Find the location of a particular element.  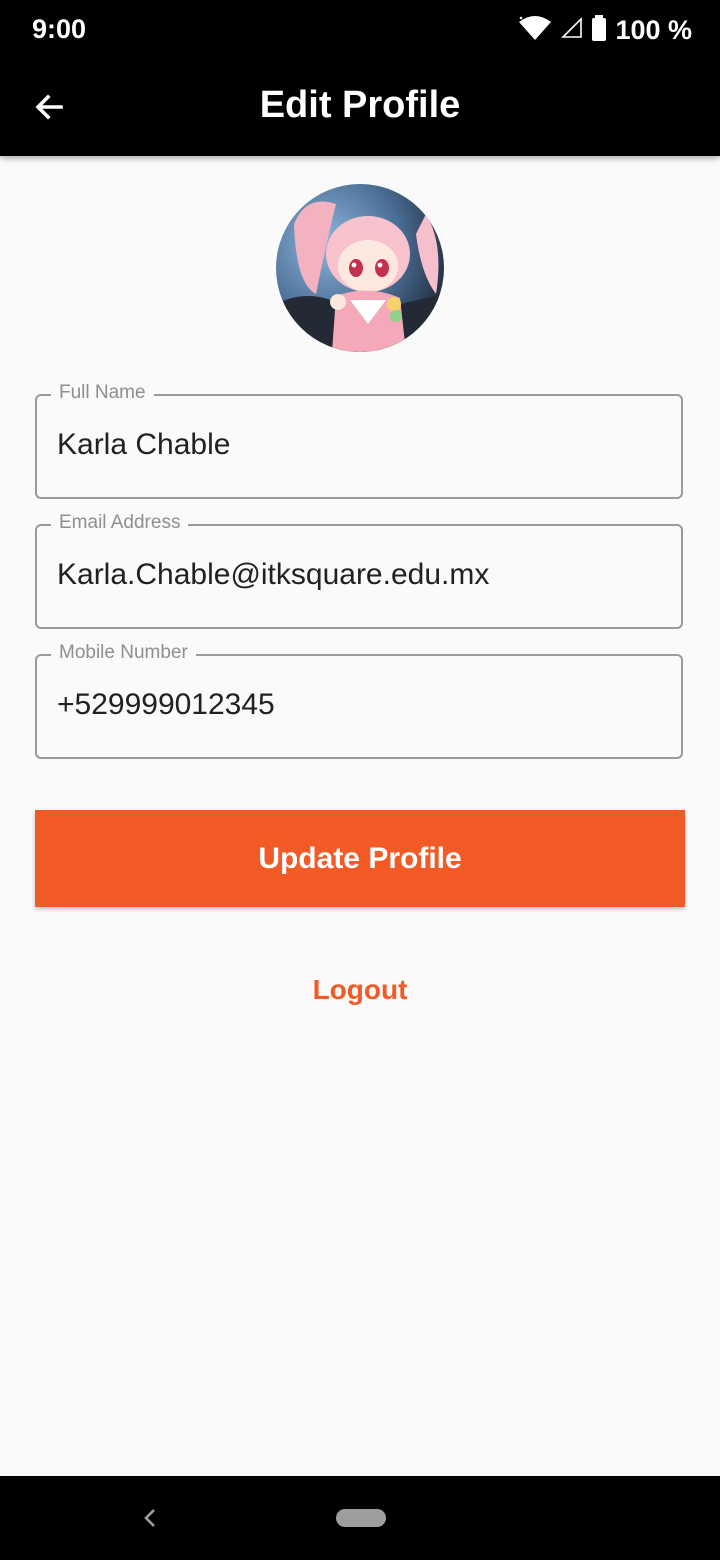

avatar is located at coordinates (360, 268).